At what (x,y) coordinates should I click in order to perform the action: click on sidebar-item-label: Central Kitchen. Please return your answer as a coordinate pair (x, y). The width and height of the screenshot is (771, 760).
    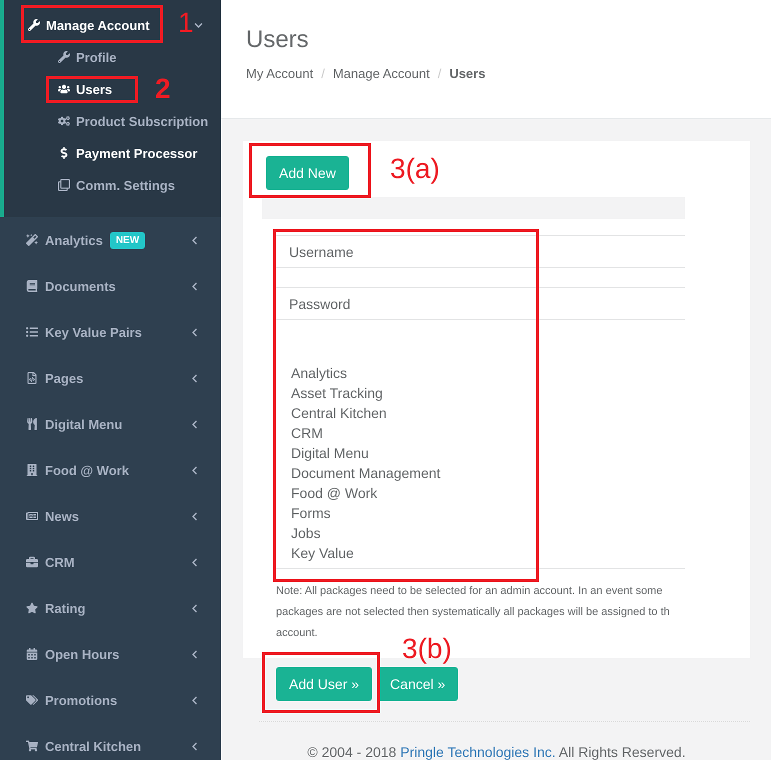
    Looking at the image, I should click on (93, 746).